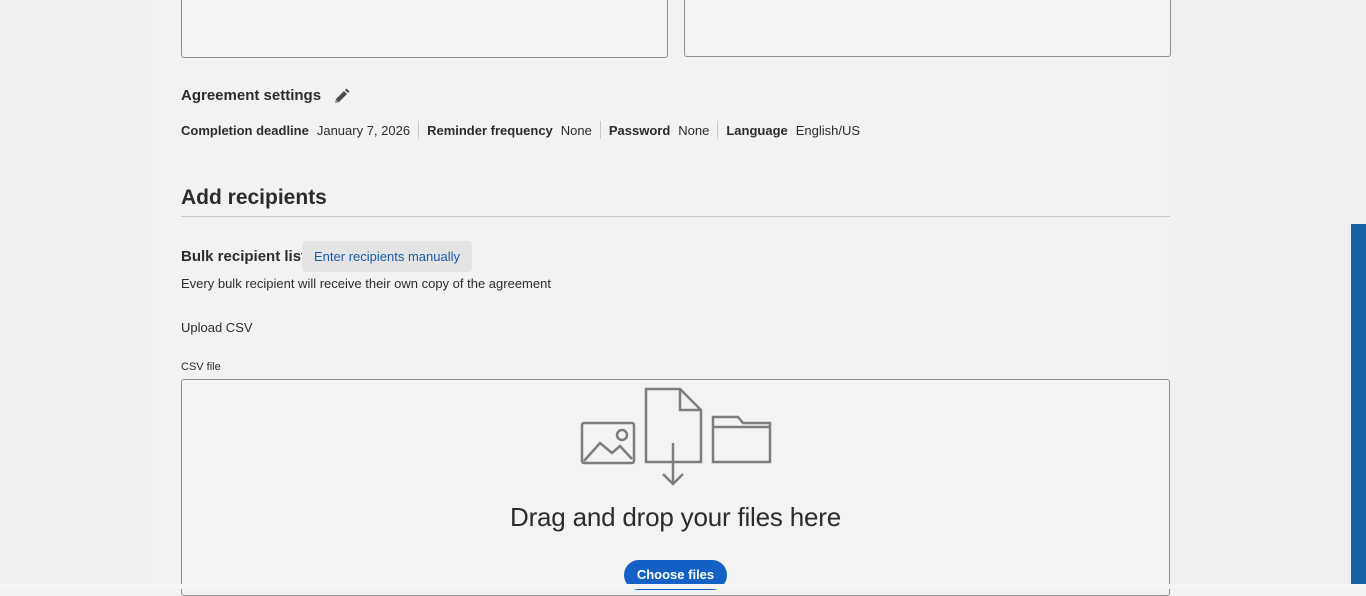 This screenshot has height=596, width=1366. I want to click on setting-completion-deadline: Completion deadline January 7, 2026, so click(295, 130).